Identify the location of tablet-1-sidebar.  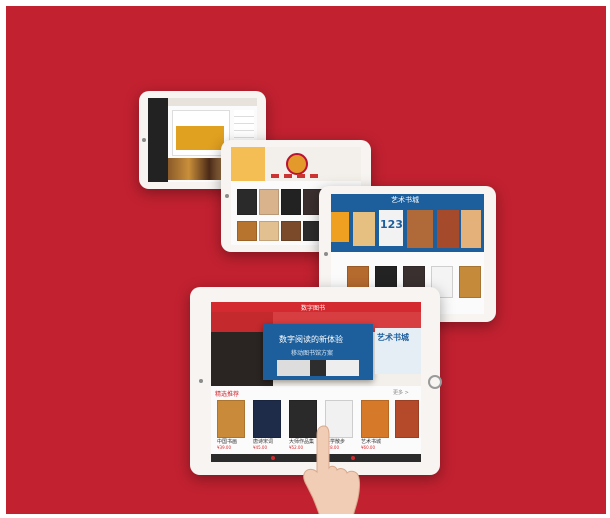
(158, 140).